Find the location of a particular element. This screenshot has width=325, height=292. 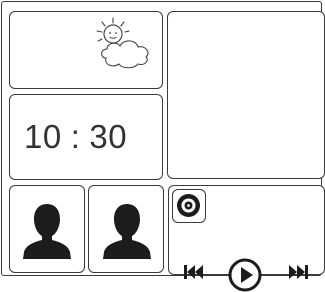

disc-icon is located at coordinates (188, 205).